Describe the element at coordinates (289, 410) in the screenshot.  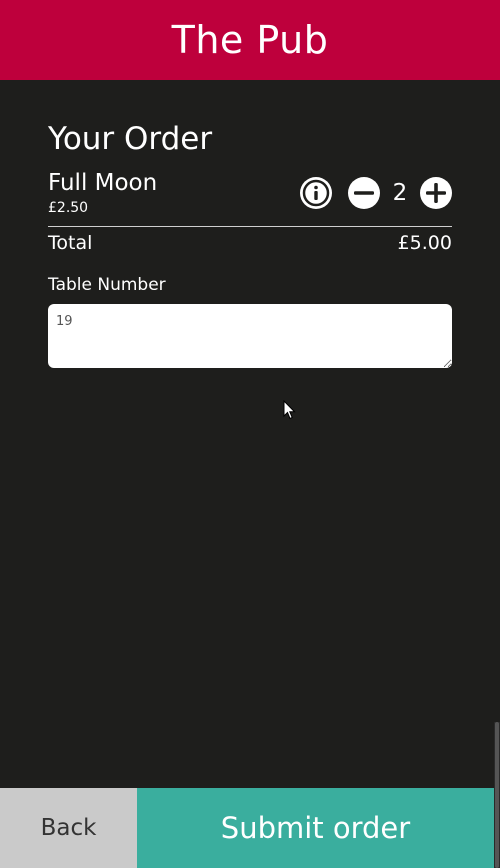
I see `mouse-pointer-icon` at that location.